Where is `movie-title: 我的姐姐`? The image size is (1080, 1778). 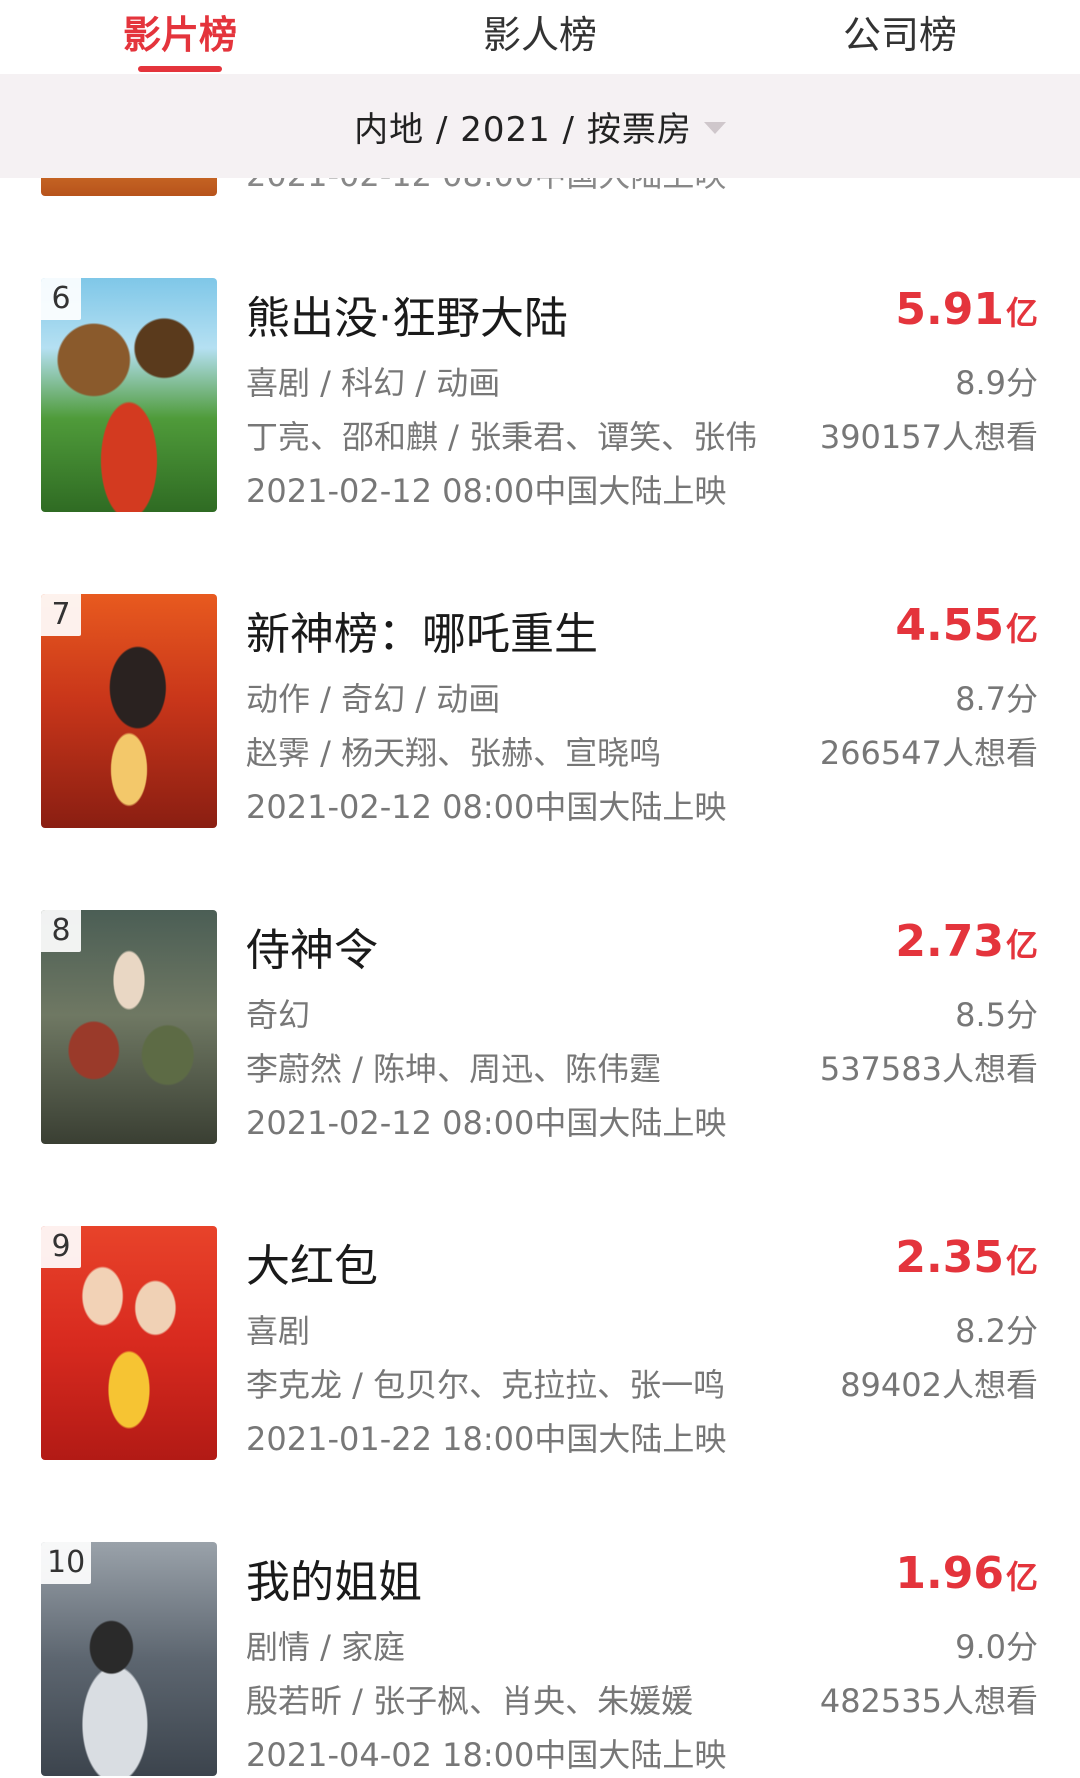 movie-title: 我的姐姐 is located at coordinates (334, 1578).